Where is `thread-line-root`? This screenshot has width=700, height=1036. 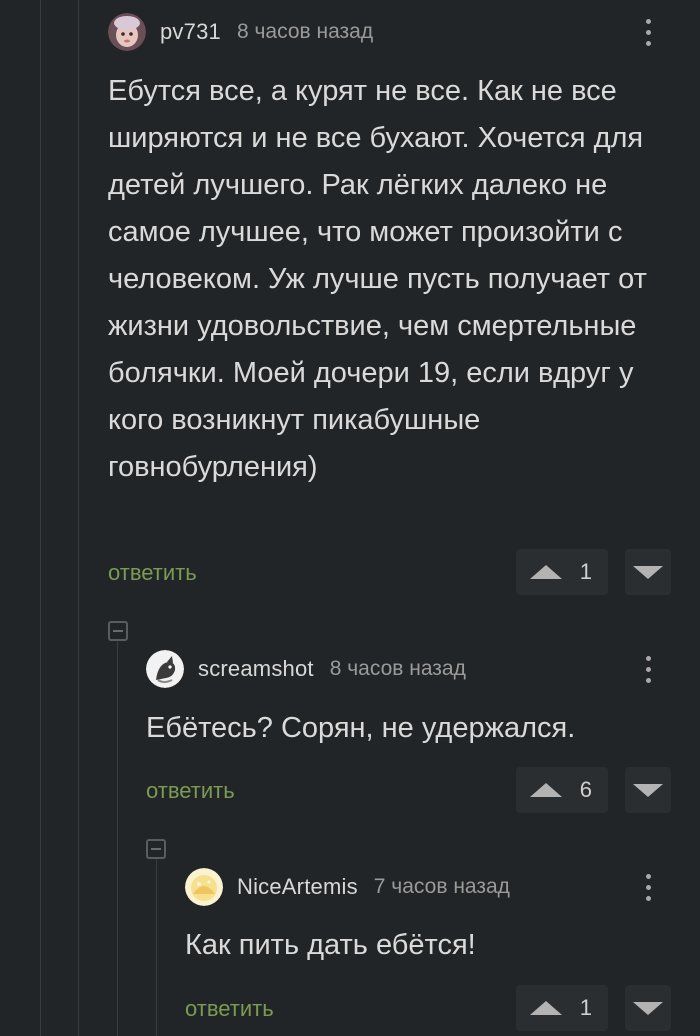
thread-line-root is located at coordinates (40, 518).